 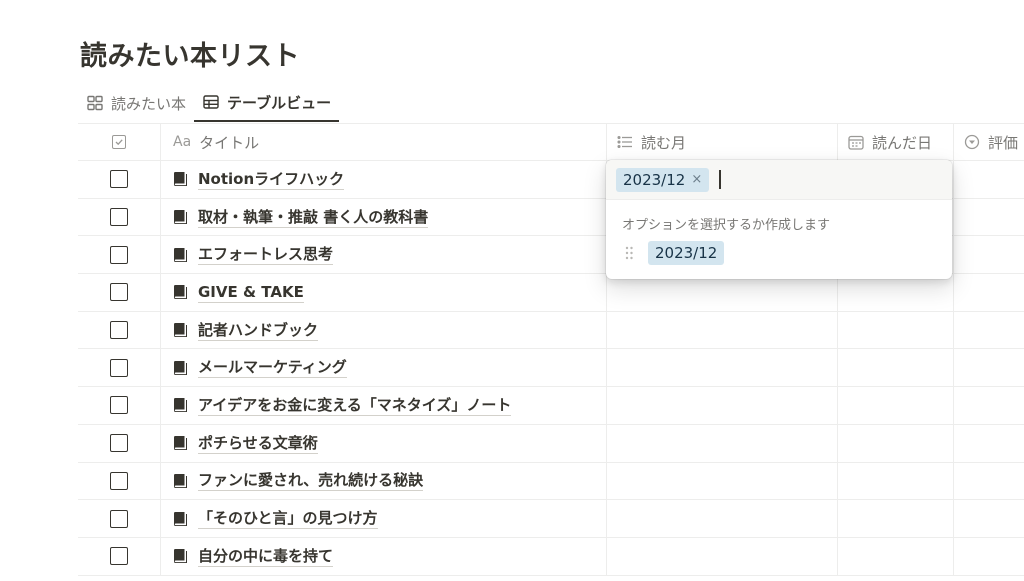 I want to click on option-item: 2023/12, so click(x=779, y=253).